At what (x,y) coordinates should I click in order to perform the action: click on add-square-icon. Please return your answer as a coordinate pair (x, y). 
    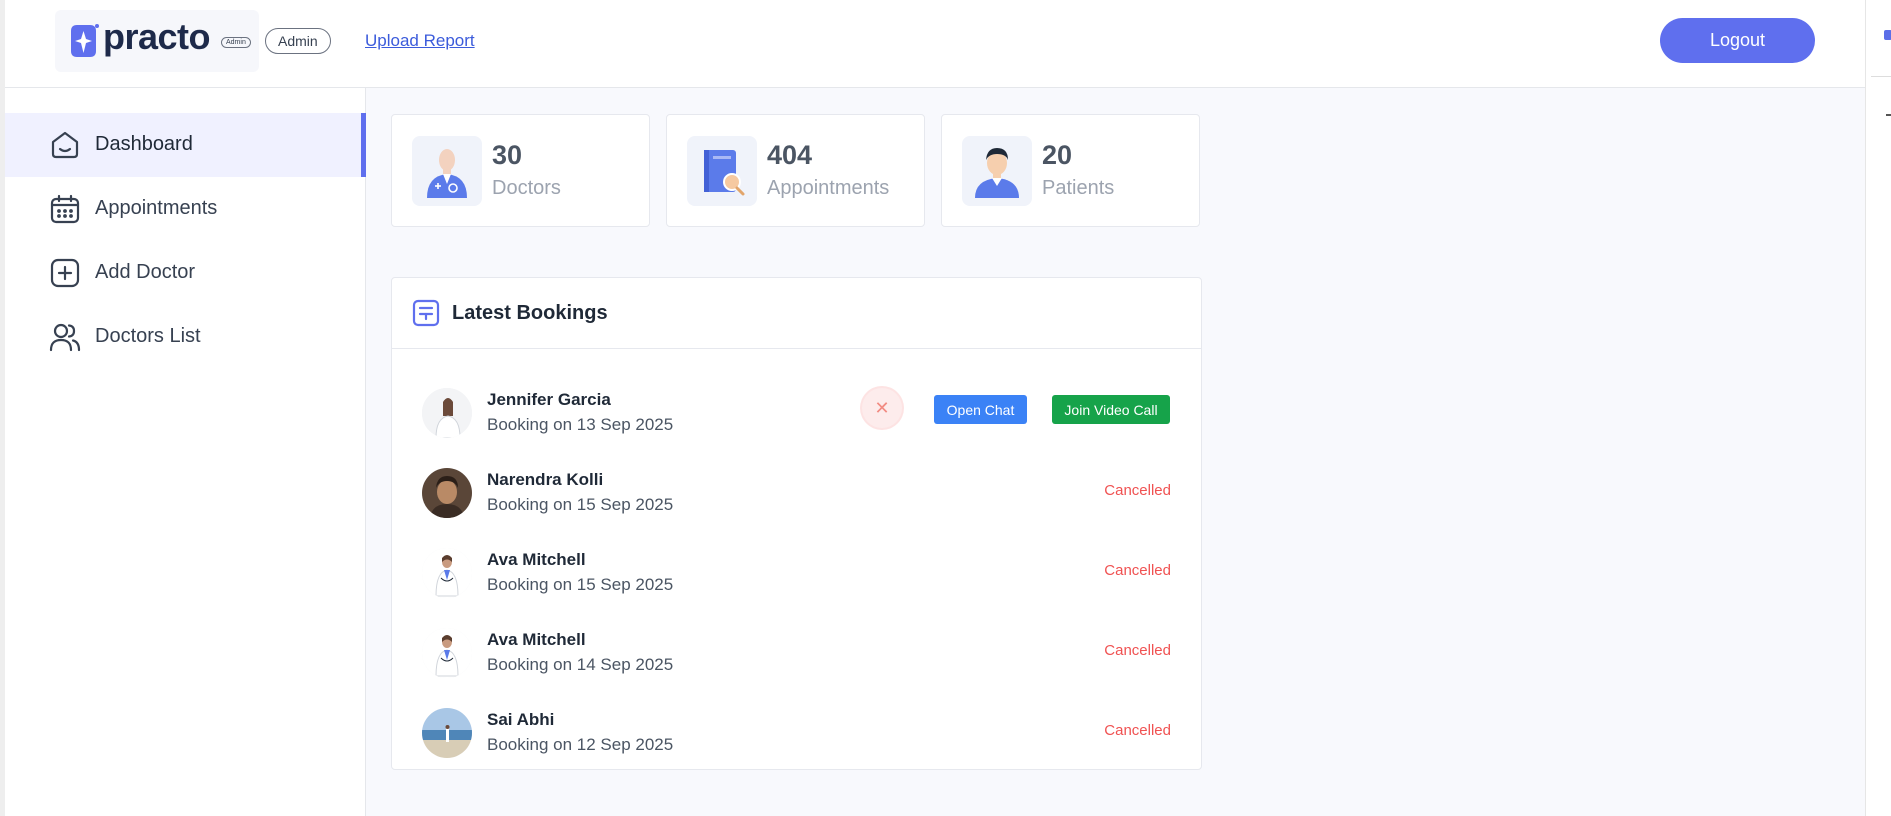
    Looking at the image, I should click on (65, 273).